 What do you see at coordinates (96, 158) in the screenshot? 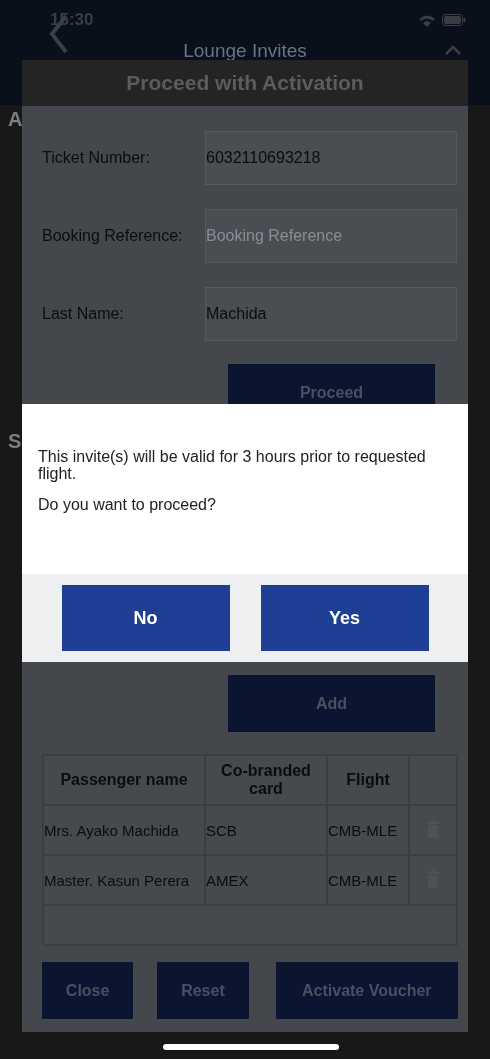
I see `field-label: Ticket Number:` at bounding box center [96, 158].